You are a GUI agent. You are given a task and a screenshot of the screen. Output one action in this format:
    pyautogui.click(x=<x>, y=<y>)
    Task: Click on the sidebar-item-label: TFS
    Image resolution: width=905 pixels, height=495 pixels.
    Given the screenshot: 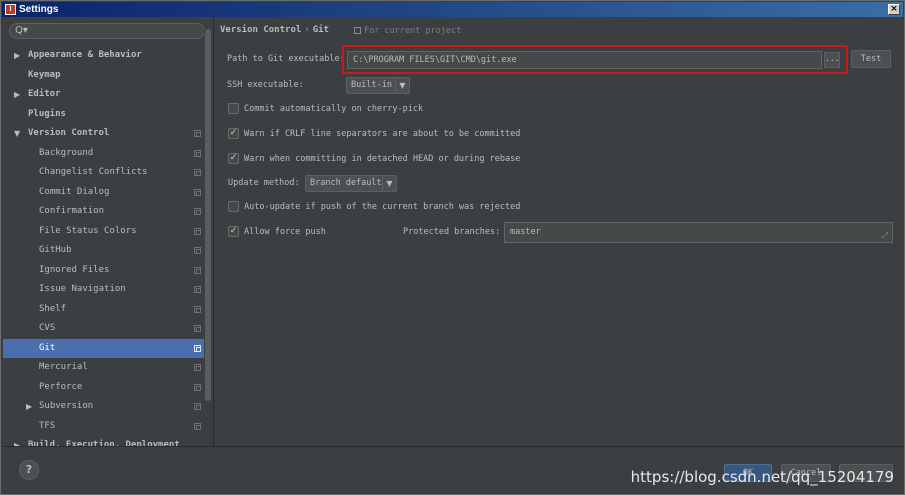 What is the action you would take?
    pyautogui.click(x=47, y=425)
    